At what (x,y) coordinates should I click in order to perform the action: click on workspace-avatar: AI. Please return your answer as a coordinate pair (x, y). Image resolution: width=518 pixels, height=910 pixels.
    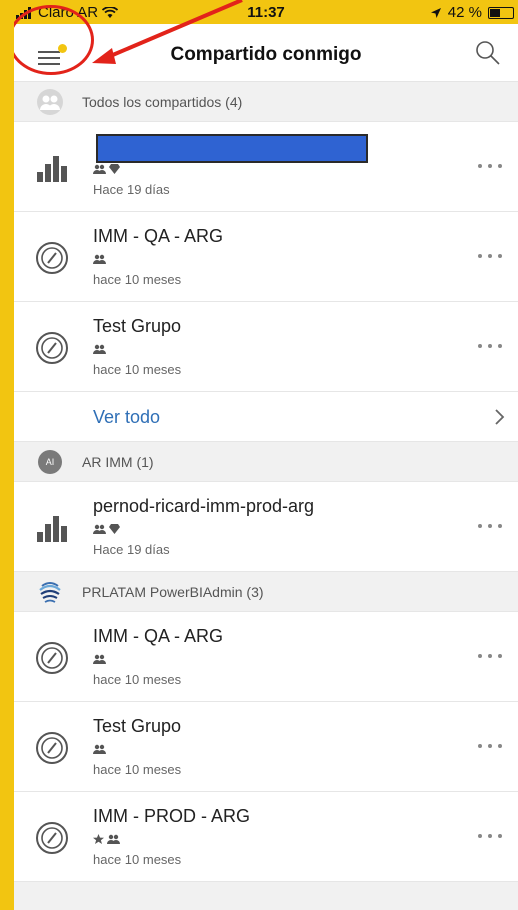
    Looking at the image, I should click on (50, 462).